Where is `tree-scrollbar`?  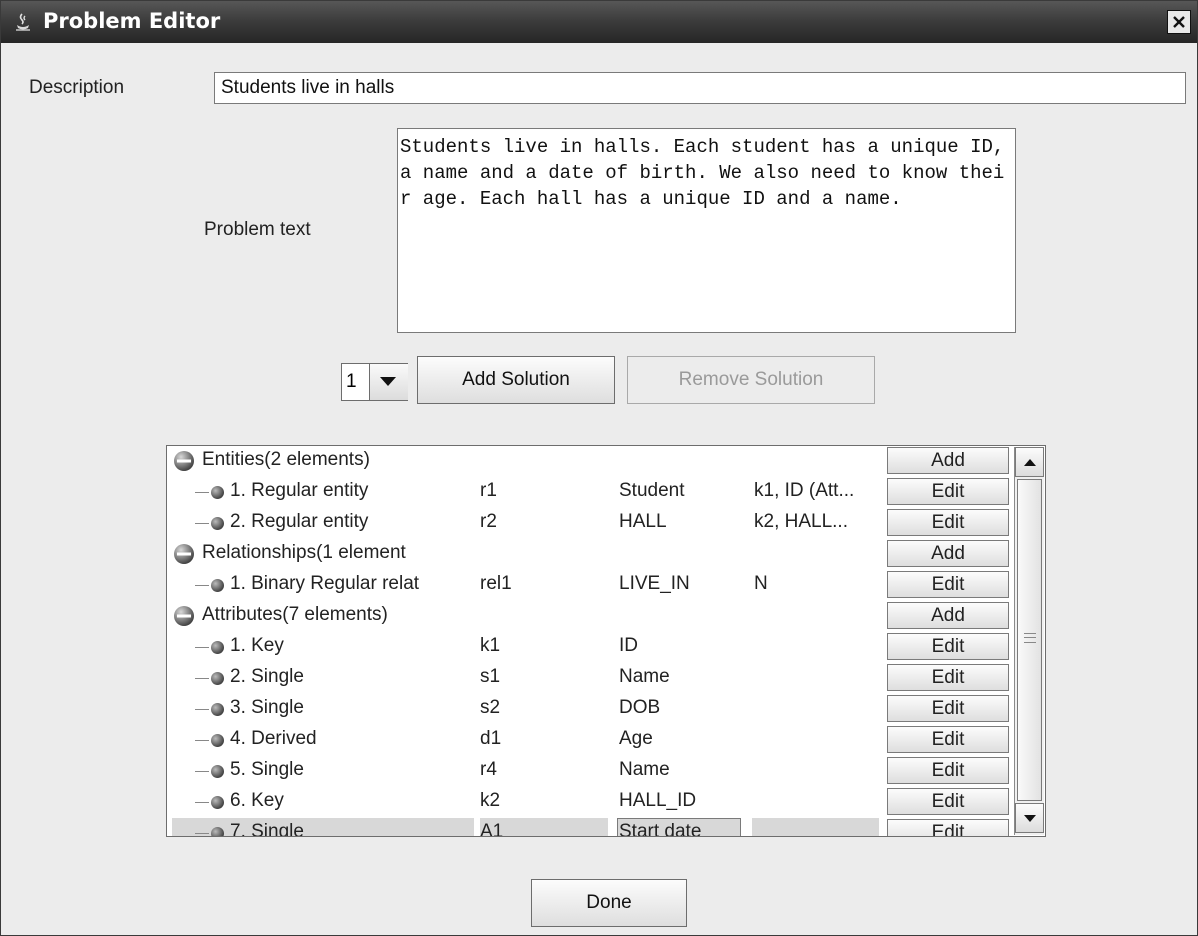 tree-scrollbar is located at coordinates (1029, 641).